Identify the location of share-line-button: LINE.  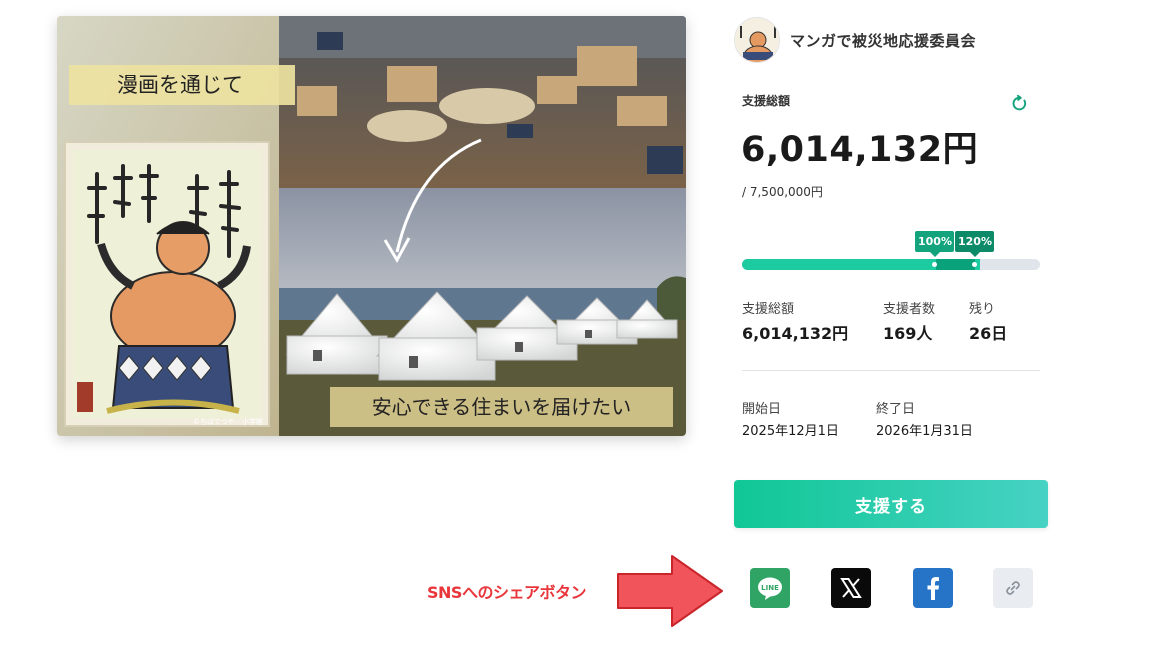
(770, 588).